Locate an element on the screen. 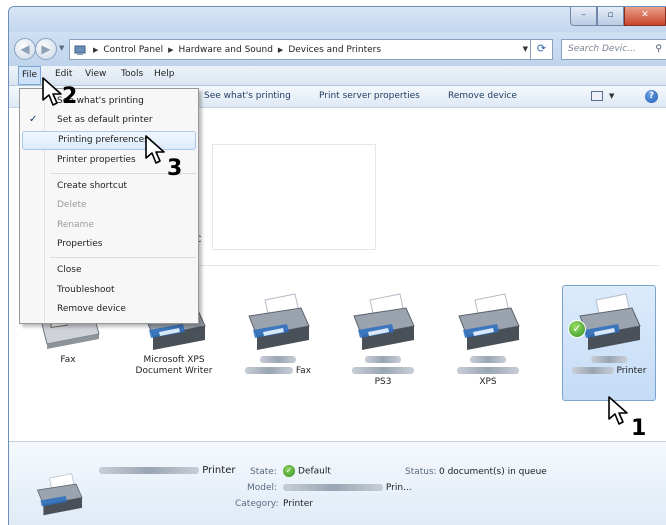  breadcrumb-devices-and-printers: Devices and Printers is located at coordinates (334, 50).